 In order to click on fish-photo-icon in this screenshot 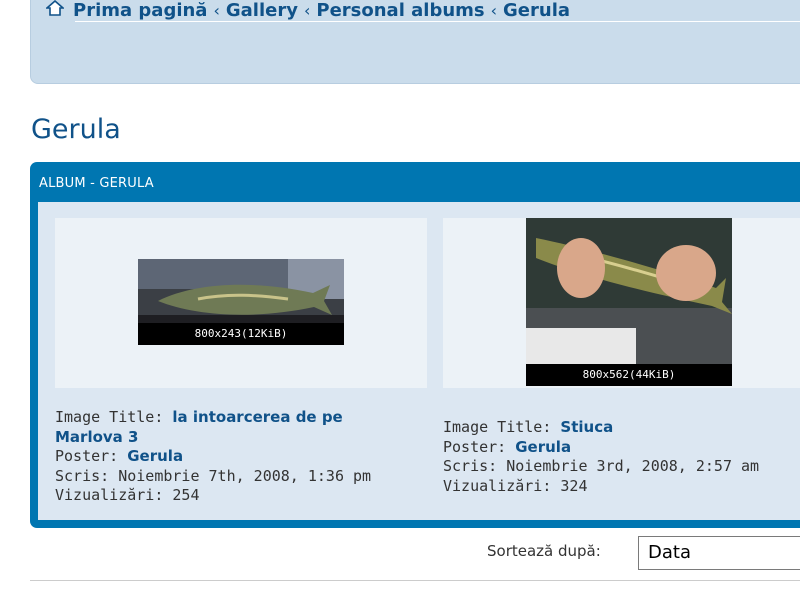, I will do `click(629, 302)`.